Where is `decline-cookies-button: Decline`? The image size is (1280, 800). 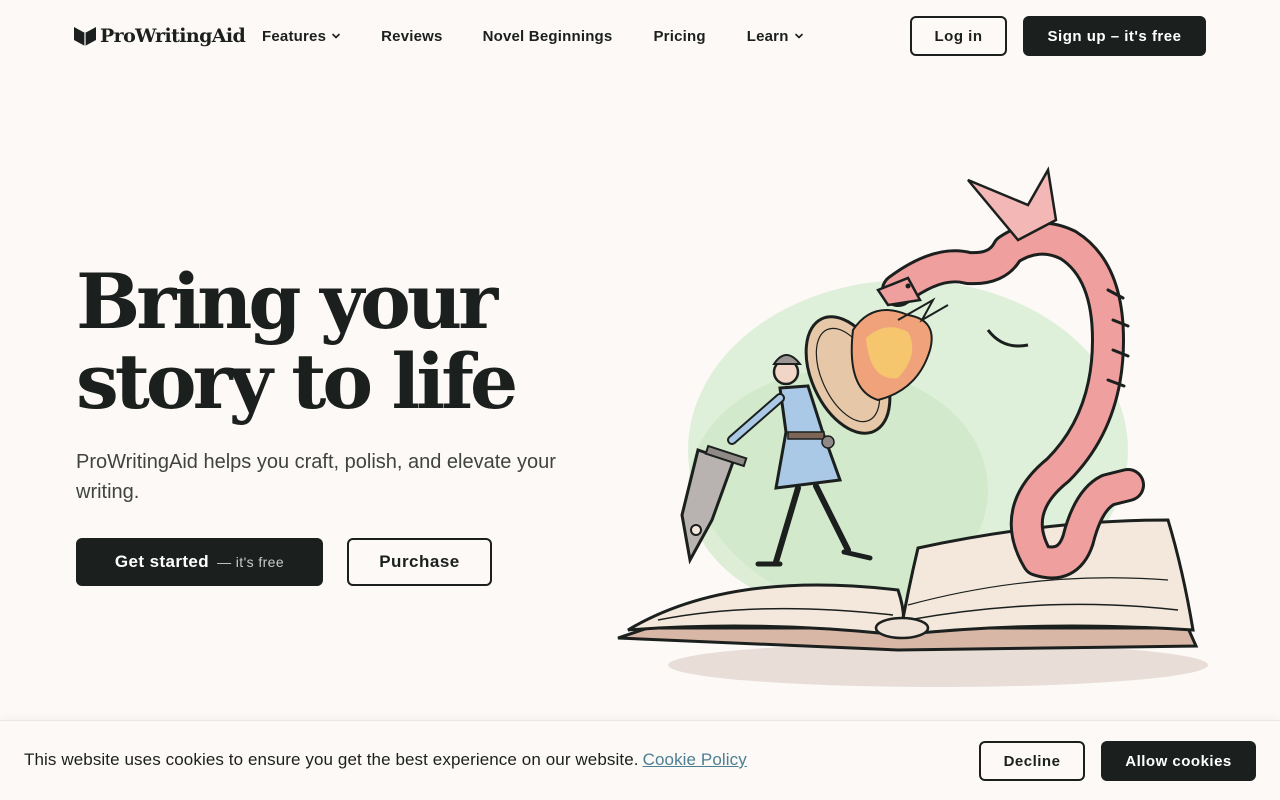
decline-cookies-button: Decline is located at coordinates (1032, 761).